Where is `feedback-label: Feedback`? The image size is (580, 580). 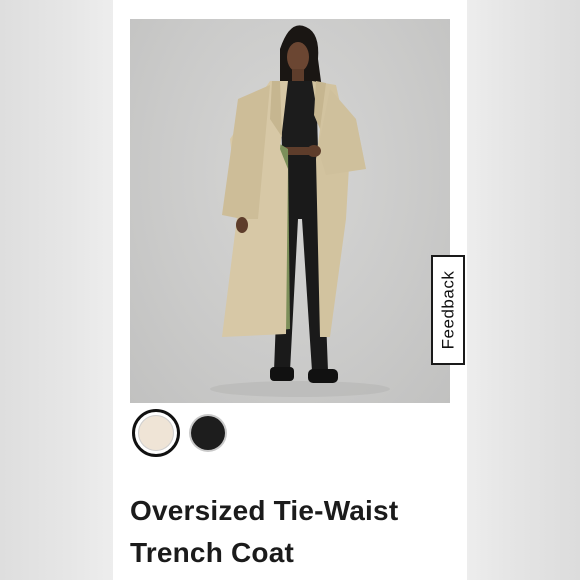 feedback-label: Feedback is located at coordinates (448, 310).